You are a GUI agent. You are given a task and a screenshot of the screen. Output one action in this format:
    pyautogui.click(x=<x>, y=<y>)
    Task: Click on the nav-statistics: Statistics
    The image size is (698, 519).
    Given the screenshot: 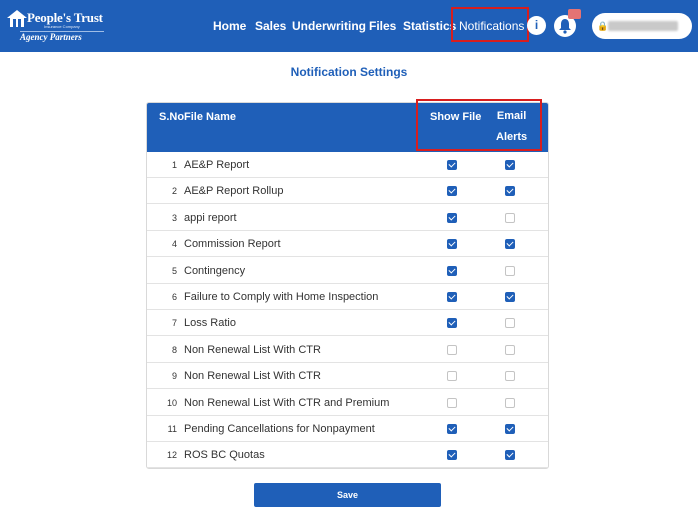 What is the action you would take?
    pyautogui.click(x=429, y=26)
    